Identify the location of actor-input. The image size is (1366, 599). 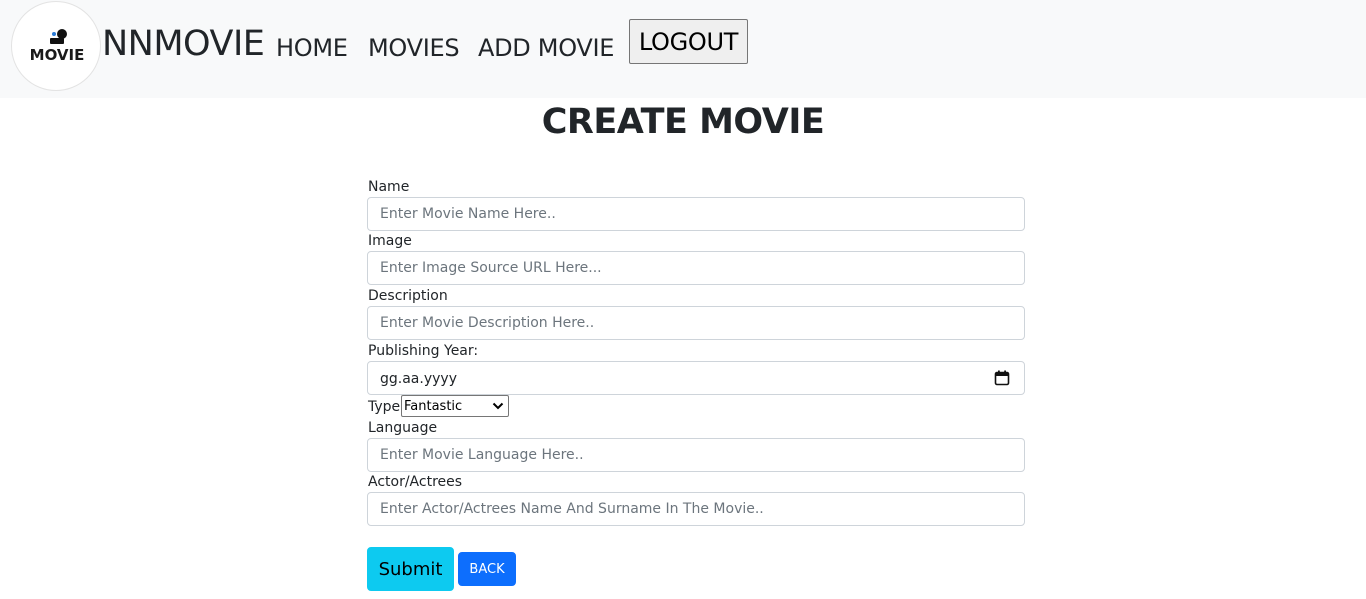
(696, 509).